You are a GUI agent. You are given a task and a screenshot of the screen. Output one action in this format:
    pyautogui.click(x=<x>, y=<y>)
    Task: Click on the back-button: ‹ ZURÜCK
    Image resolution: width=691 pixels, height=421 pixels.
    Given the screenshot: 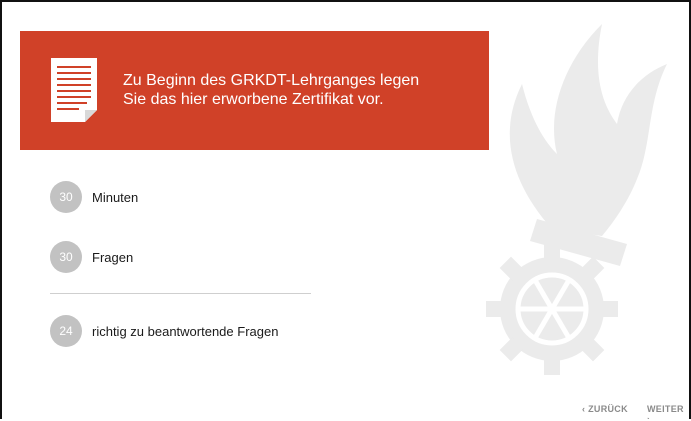 What is the action you would take?
    pyautogui.click(x=605, y=409)
    